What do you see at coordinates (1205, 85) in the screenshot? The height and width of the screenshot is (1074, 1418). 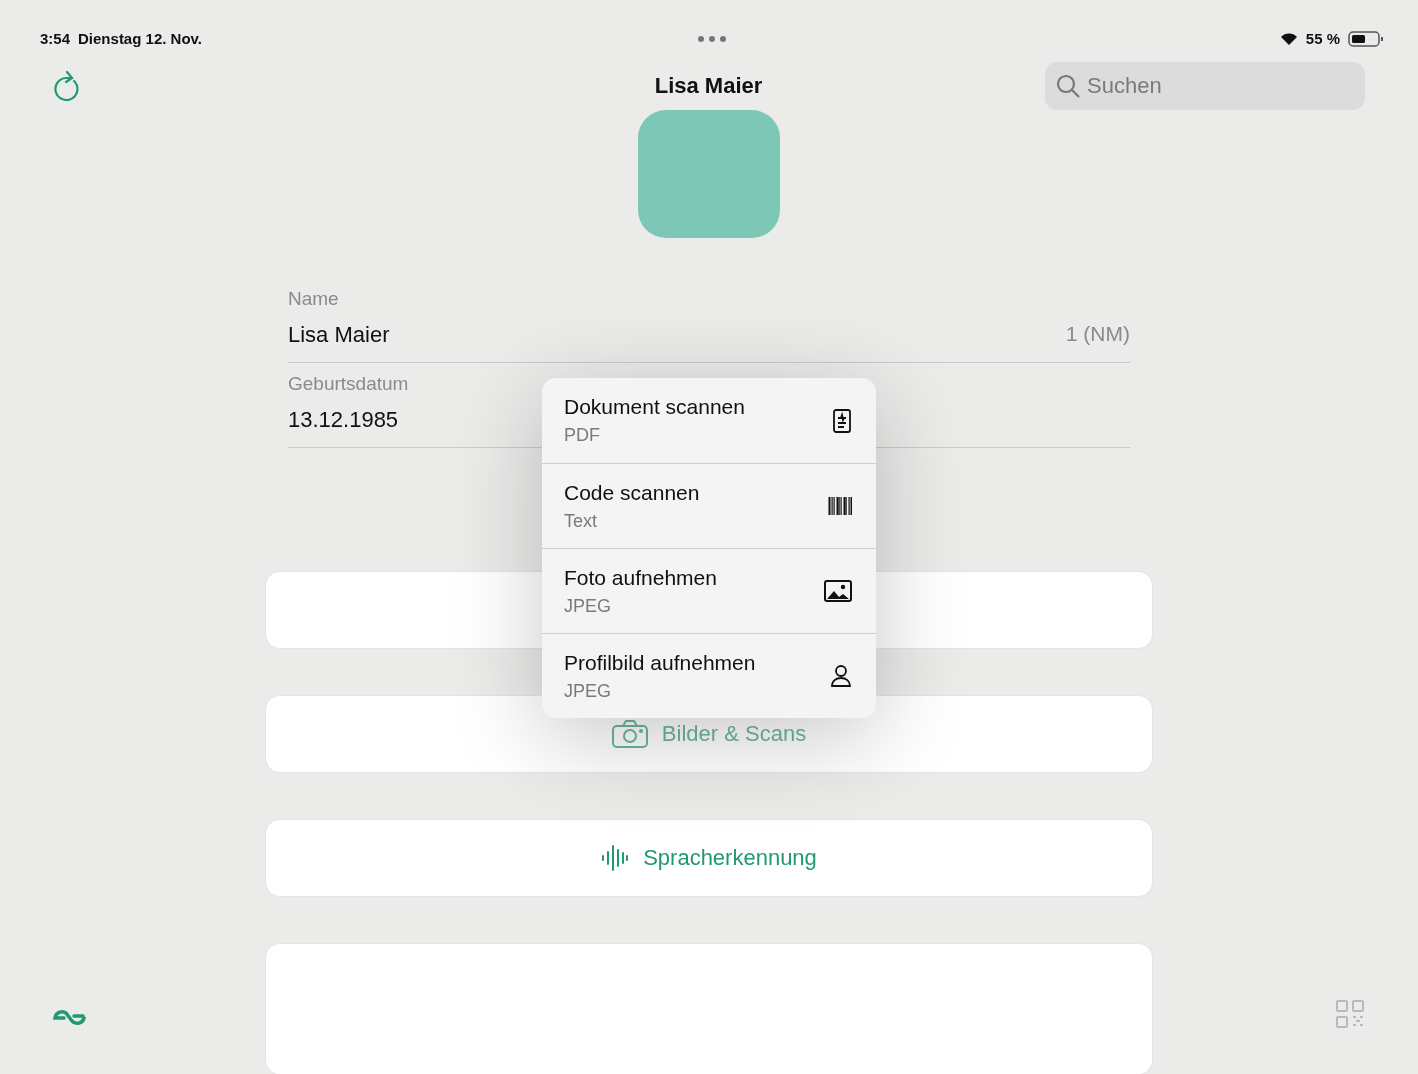 I see `search-field: Suchen` at bounding box center [1205, 85].